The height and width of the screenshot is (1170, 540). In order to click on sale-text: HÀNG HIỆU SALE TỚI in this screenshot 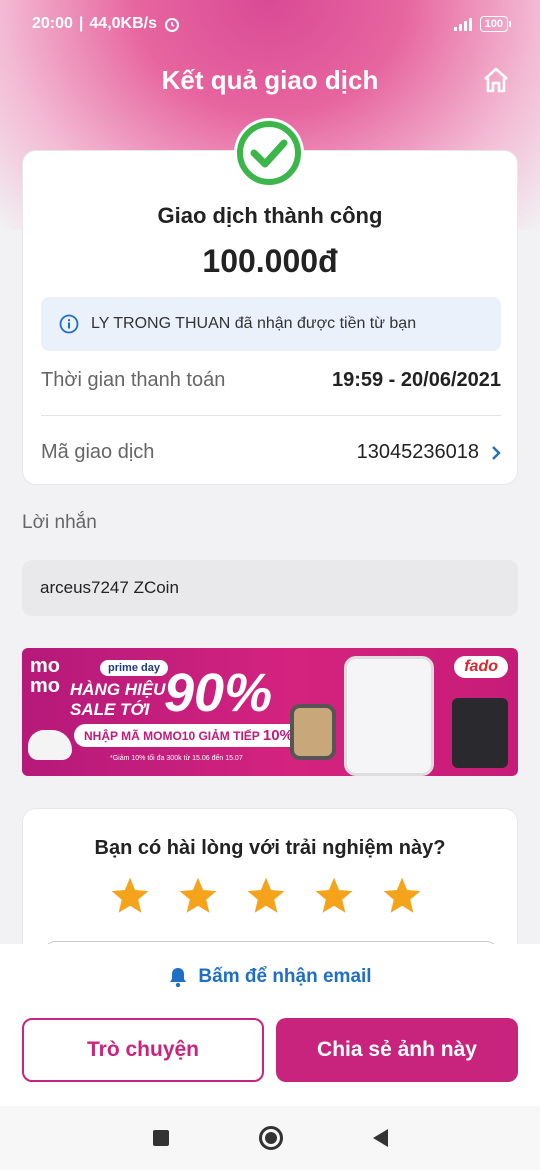, I will do `click(117, 700)`.